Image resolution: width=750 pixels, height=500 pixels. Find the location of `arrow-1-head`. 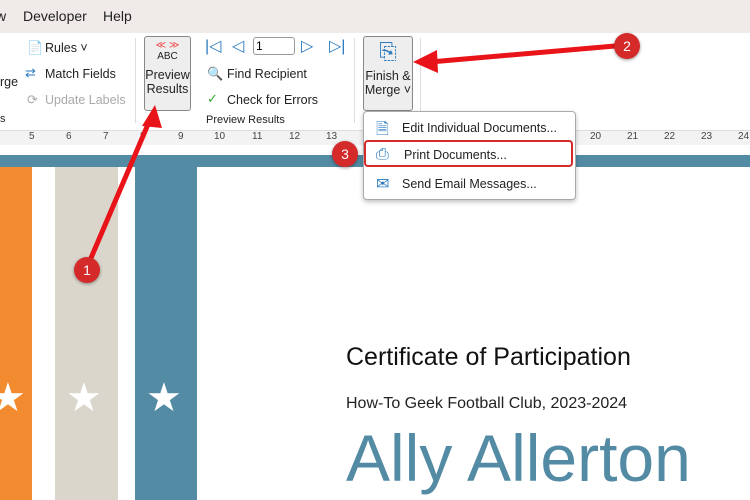

arrow-1-head is located at coordinates (152, 116).